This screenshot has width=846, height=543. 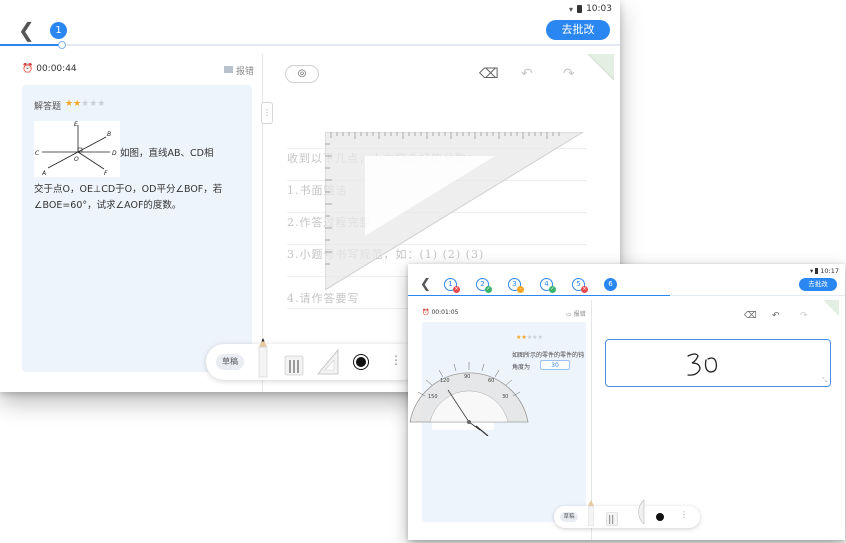 What do you see at coordinates (76, 159) in the screenshot?
I see `figure-label-o: O` at bounding box center [76, 159].